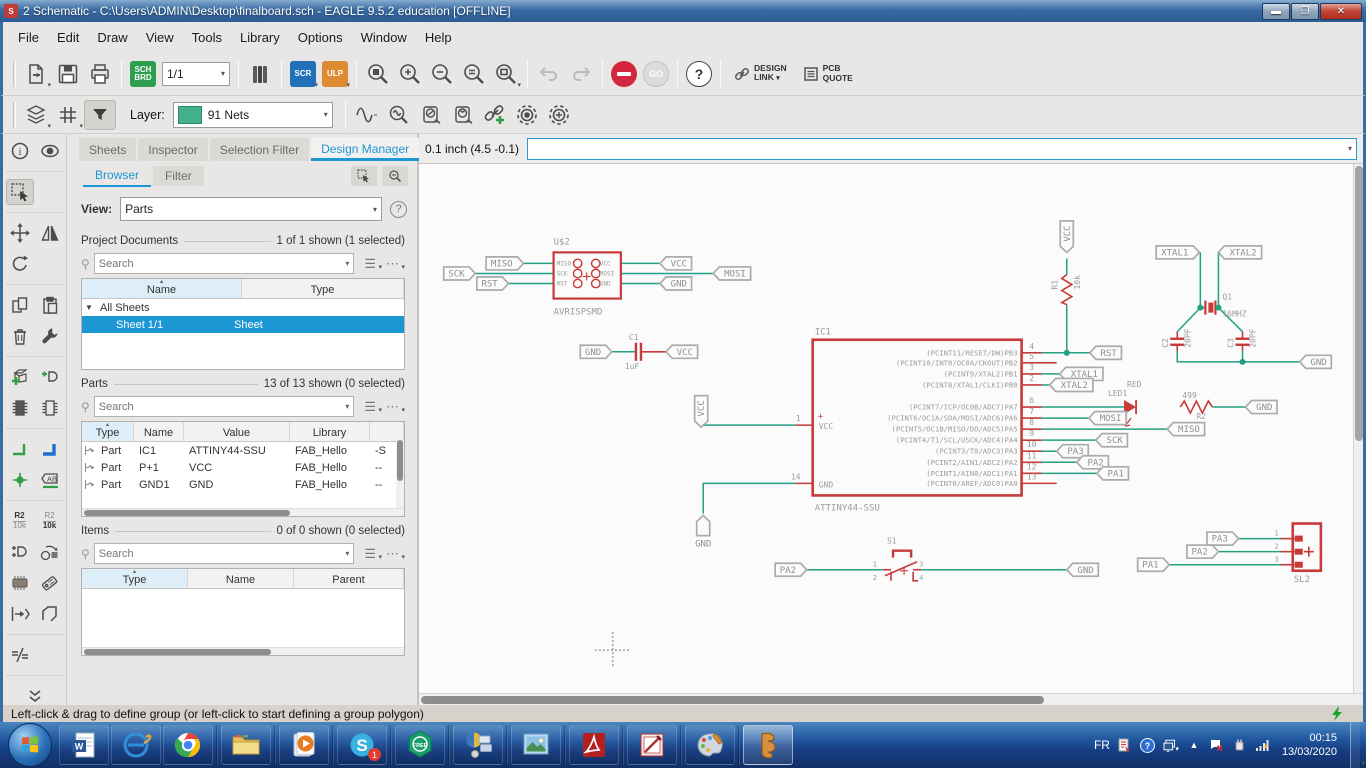 The image size is (1366, 768). What do you see at coordinates (20, 377) in the screenshot?
I see `add-part-tool` at bounding box center [20, 377].